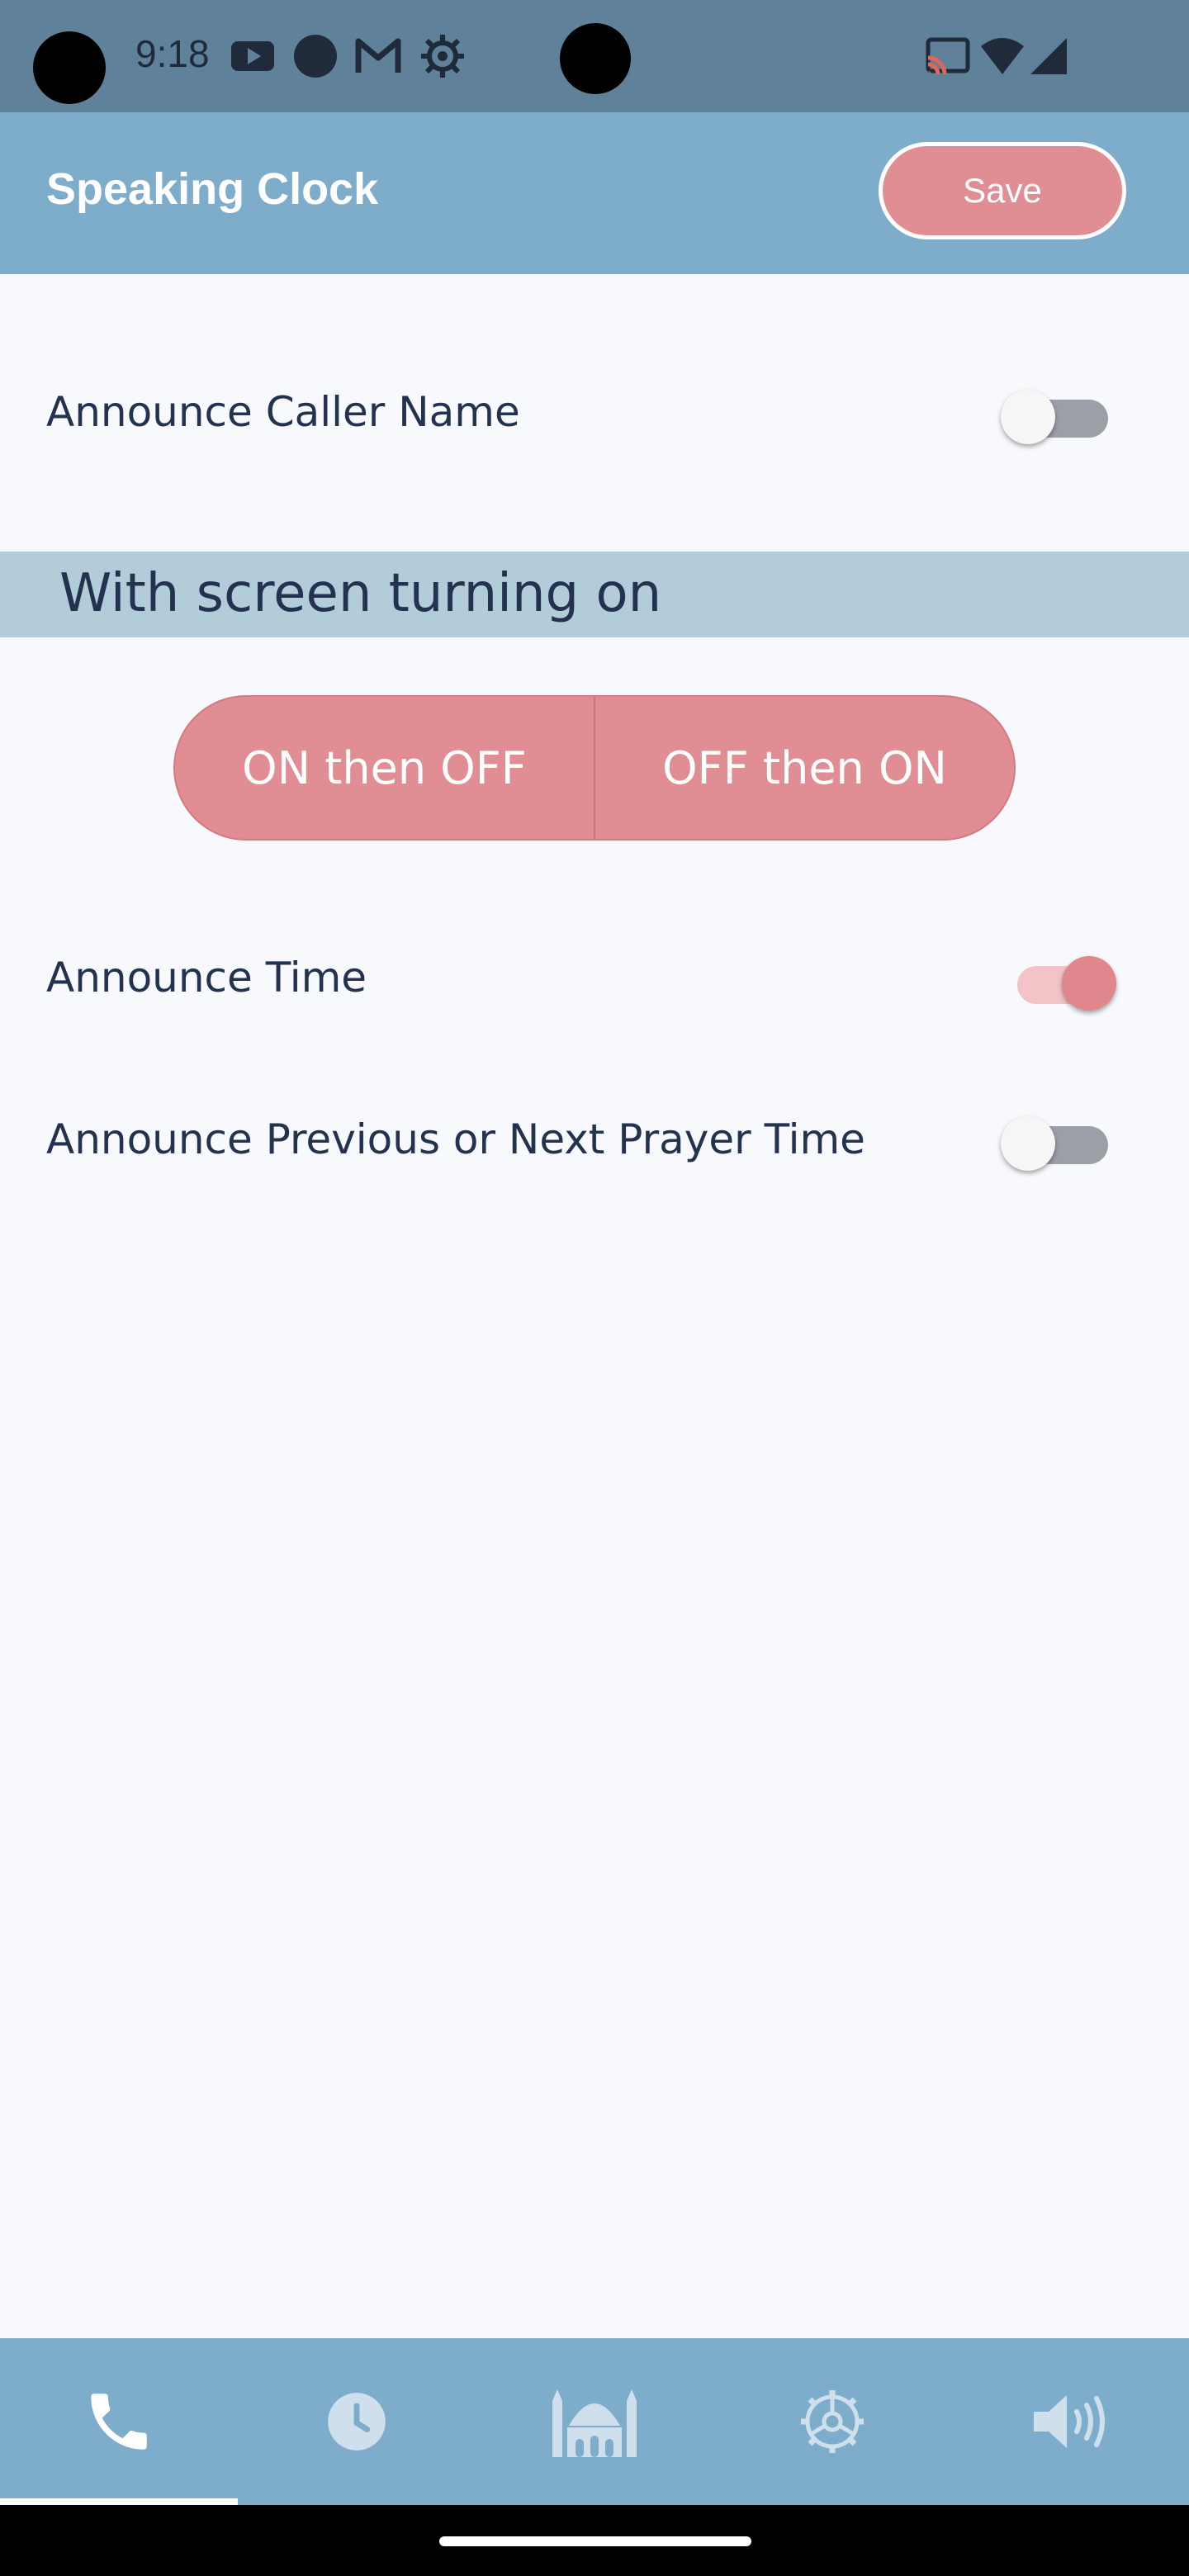 The width and height of the screenshot is (1189, 2576). What do you see at coordinates (119, 2501) in the screenshot?
I see `nav-selected-indicator` at bounding box center [119, 2501].